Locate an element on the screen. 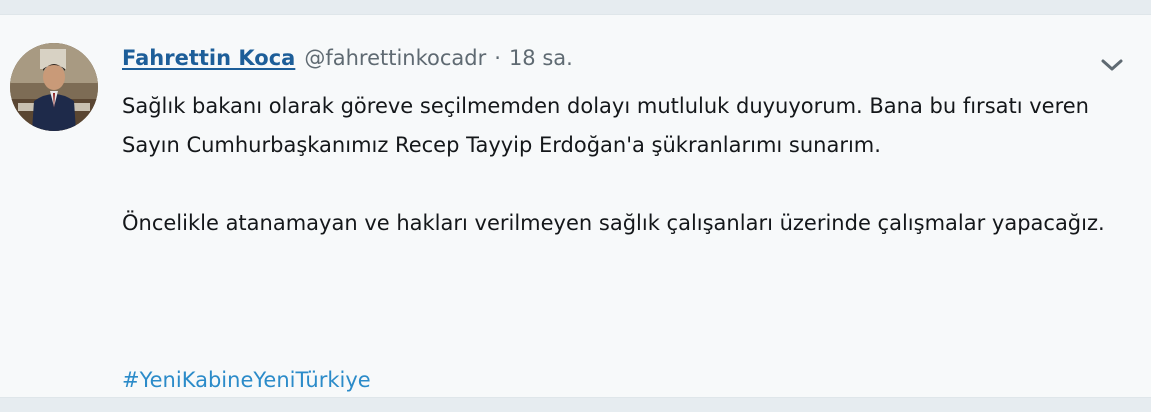 This screenshot has width=1151, height=412. author-display-name: Fahrettin Koca is located at coordinates (208, 58).